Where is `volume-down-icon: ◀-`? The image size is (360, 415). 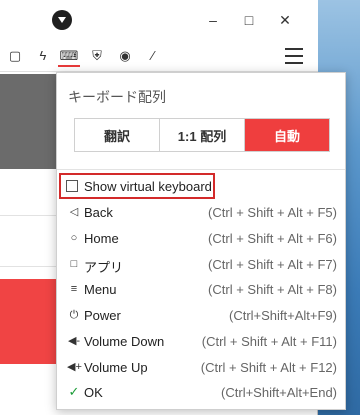 volume-down-icon: ◀- is located at coordinates (74, 341).